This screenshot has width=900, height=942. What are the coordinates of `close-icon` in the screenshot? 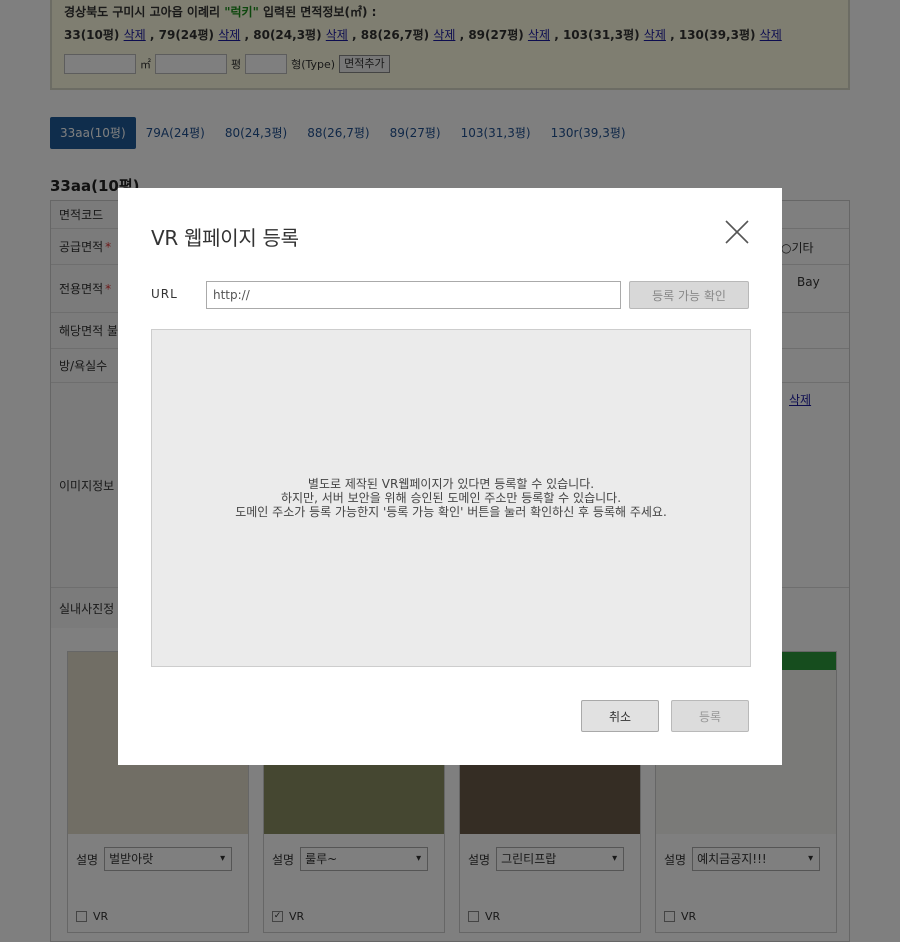 It's located at (737, 232).